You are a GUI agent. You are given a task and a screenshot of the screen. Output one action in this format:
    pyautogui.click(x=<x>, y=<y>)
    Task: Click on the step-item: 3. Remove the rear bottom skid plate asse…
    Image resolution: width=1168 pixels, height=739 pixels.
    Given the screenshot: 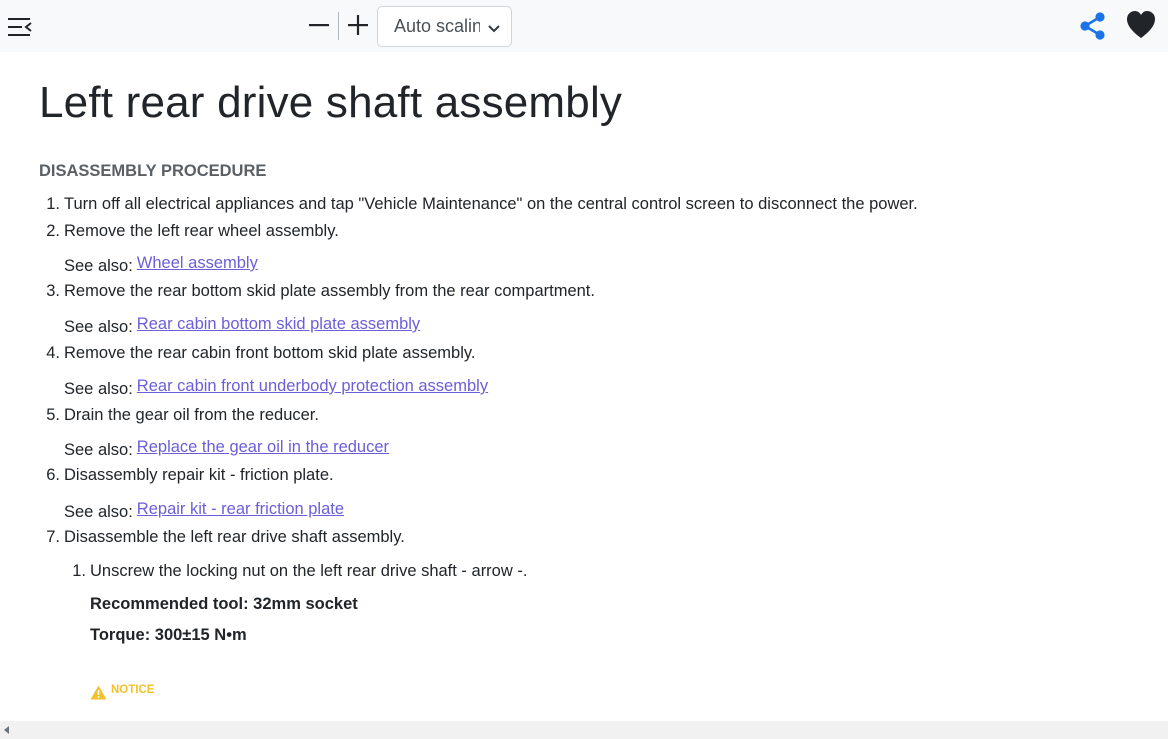 What is the action you would take?
    pyautogui.click(x=317, y=291)
    